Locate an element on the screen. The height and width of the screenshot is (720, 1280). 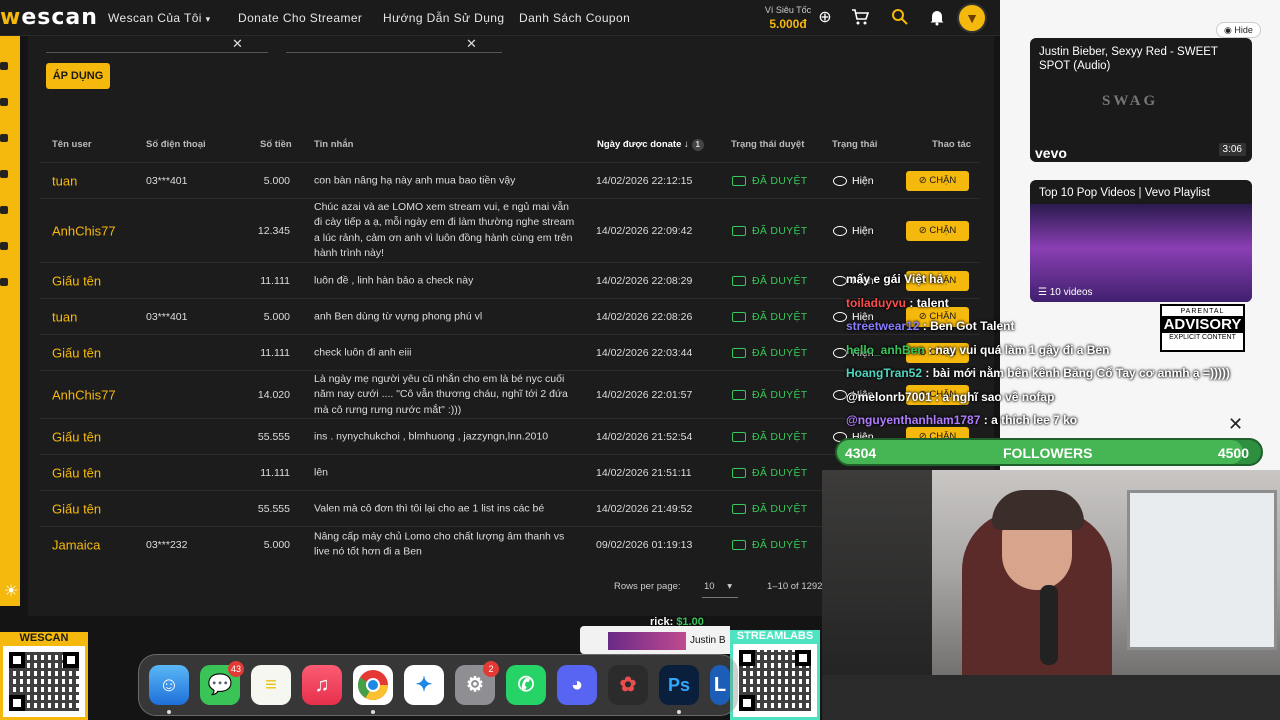
chat-message: toiladuyvu : talent is located at coordinates (897, 303).